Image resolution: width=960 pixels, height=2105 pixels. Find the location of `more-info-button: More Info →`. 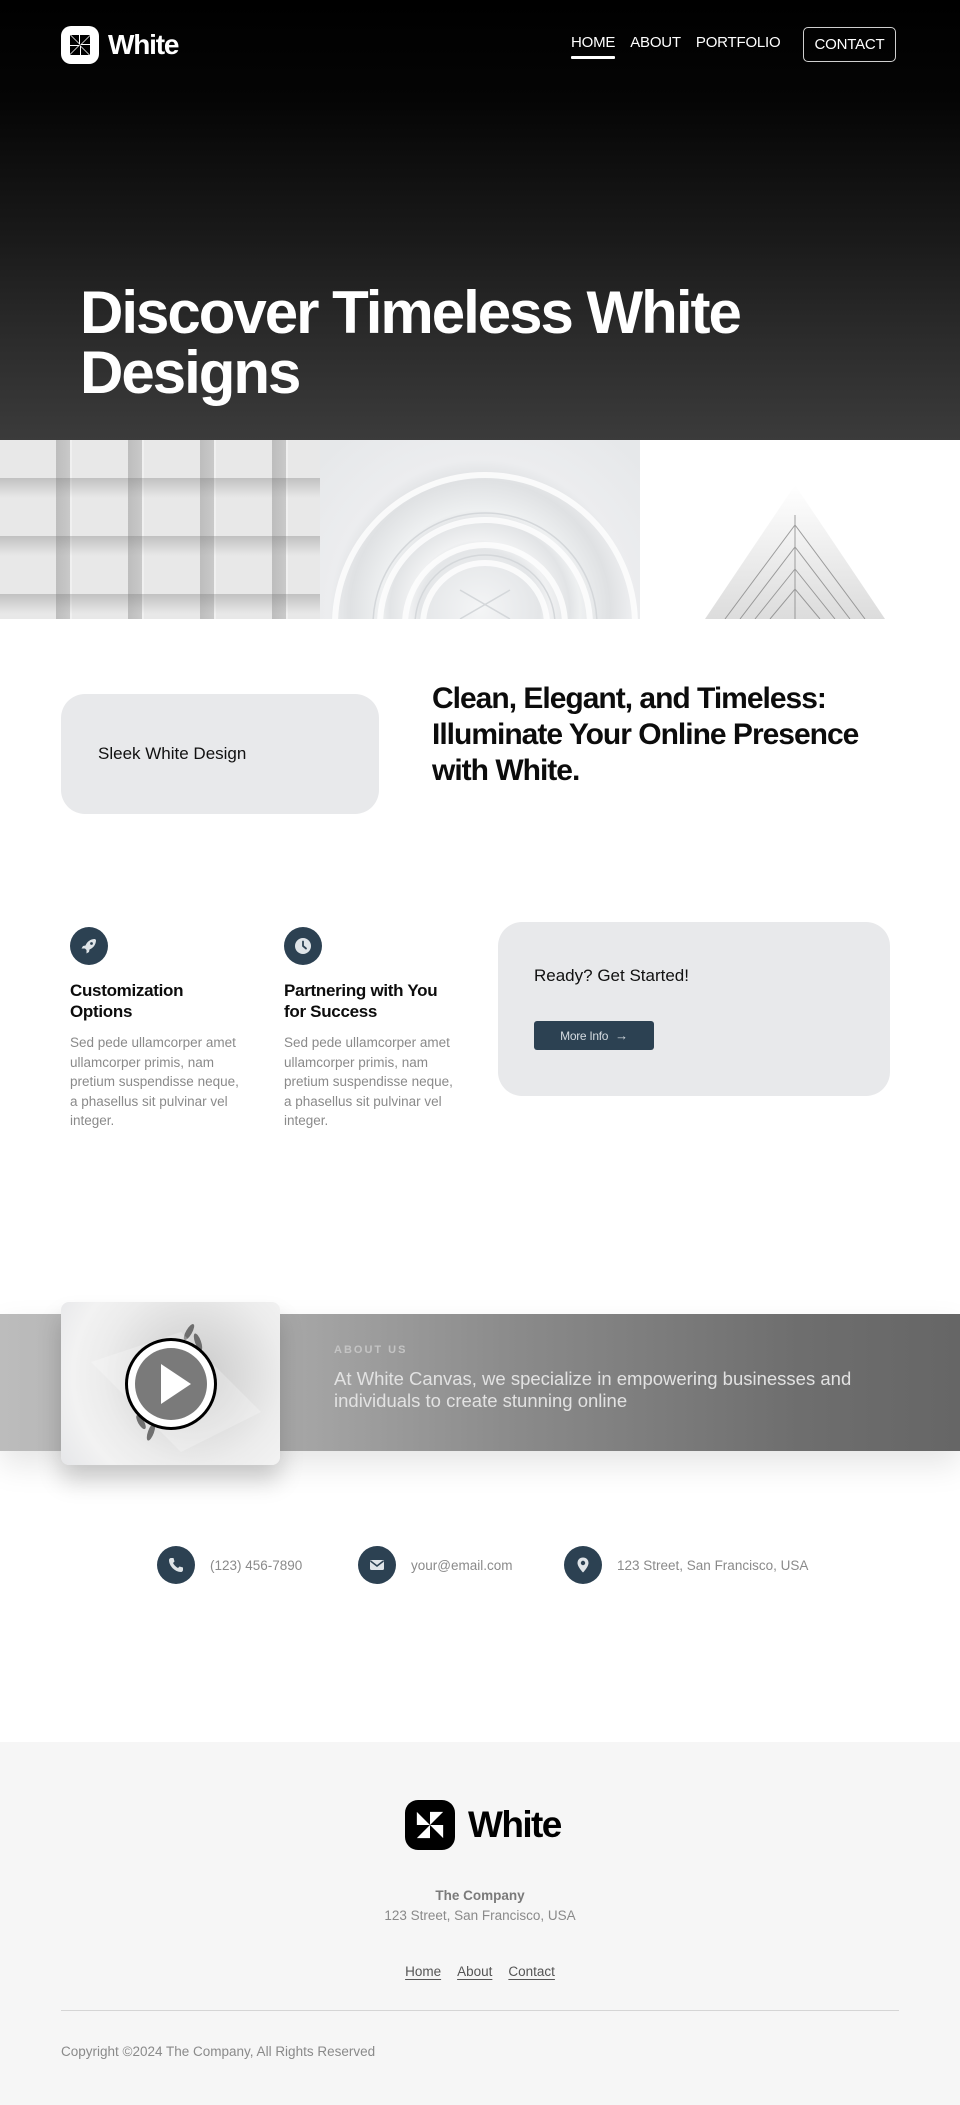

more-info-button: More Info → is located at coordinates (594, 1035).